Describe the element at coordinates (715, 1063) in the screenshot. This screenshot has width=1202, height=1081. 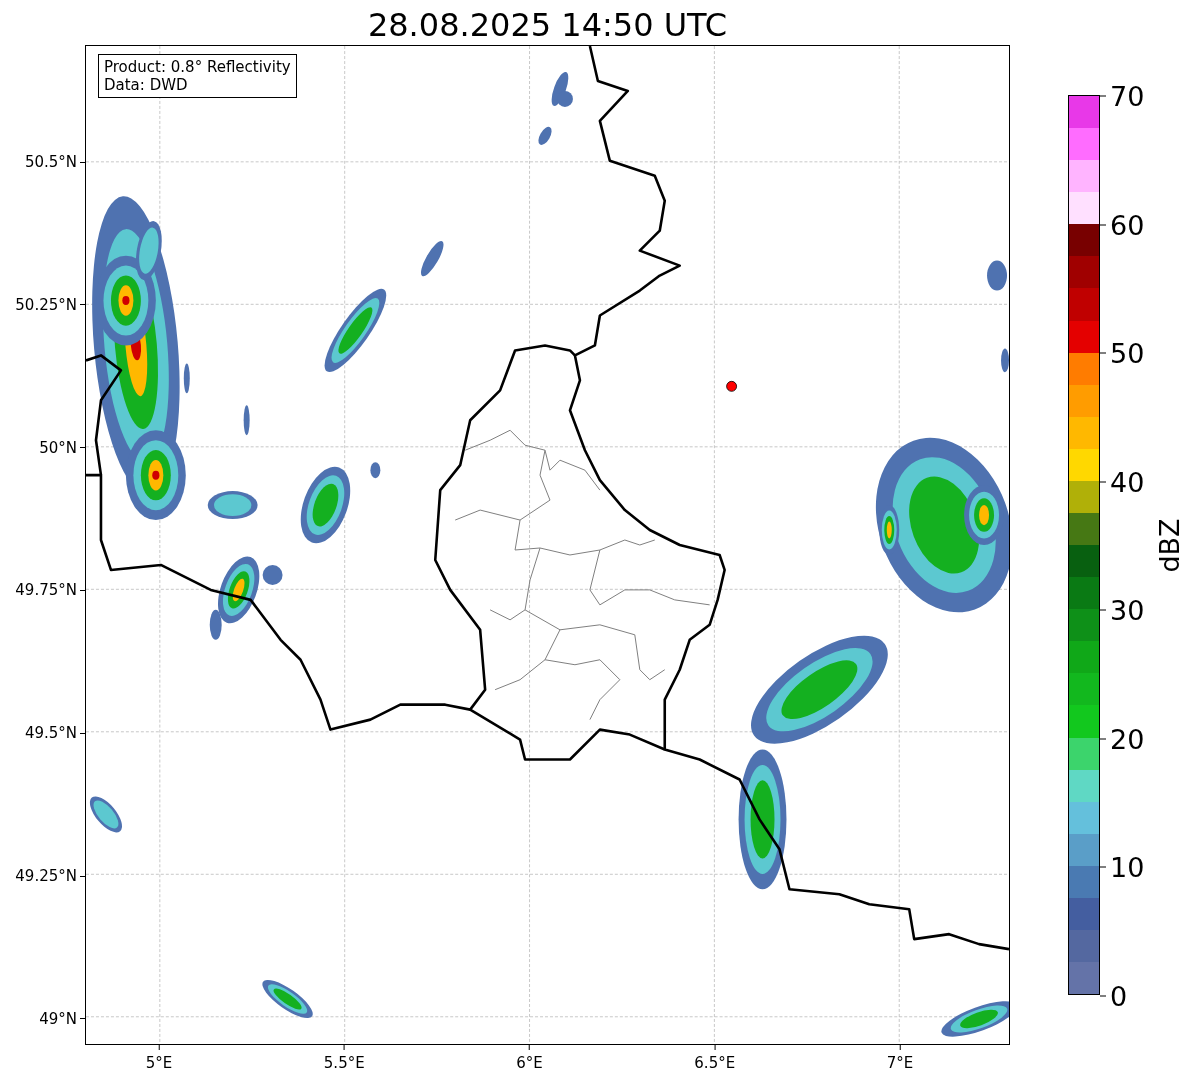
I see `longitude-label: 6.5°E` at that location.